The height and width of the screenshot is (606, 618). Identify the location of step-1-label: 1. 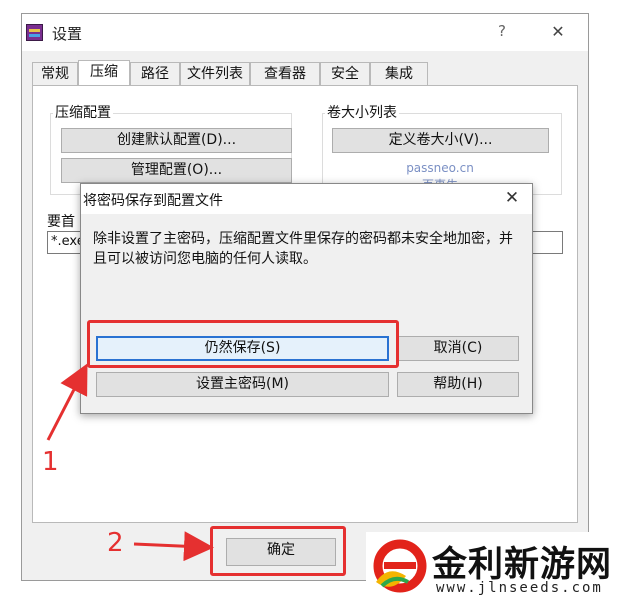
(50, 462).